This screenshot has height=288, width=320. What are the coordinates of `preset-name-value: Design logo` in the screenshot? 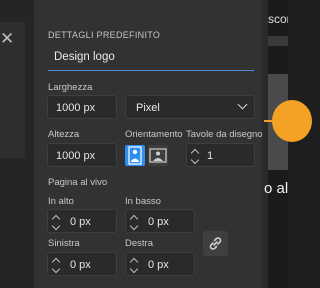 It's located at (84, 57).